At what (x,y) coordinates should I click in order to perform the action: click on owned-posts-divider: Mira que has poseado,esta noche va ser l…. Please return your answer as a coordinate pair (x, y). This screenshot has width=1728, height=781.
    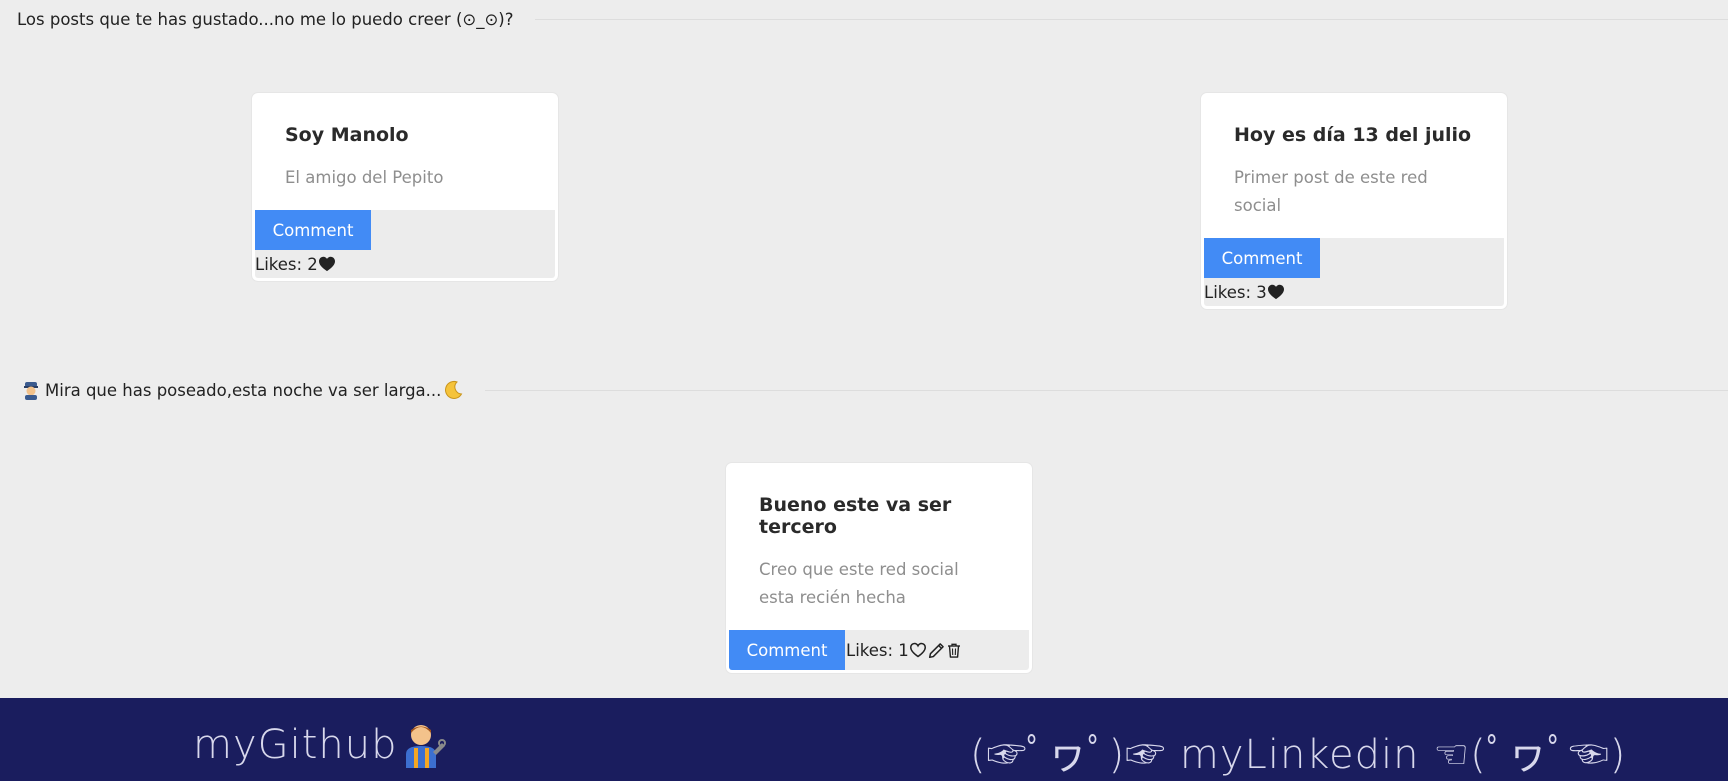
    Looking at the image, I should click on (864, 390).